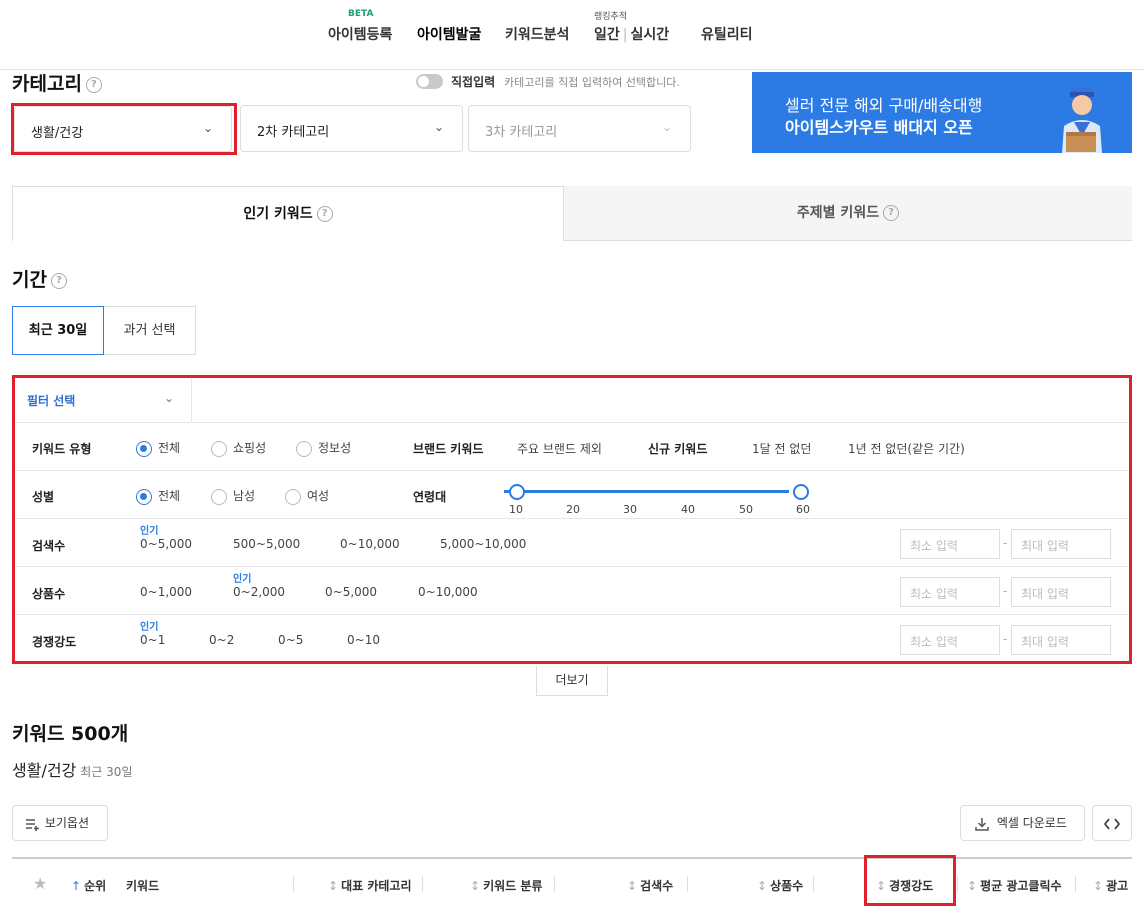  Describe the element at coordinates (611, 17) in the screenshot. I see `rank-tracking-badge: 랭킹추적` at that location.